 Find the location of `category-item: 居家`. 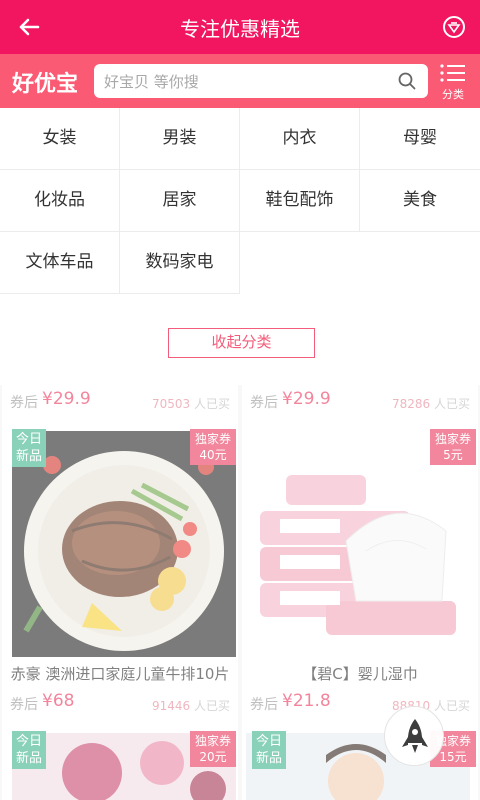

category-item: 居家 is located at coordinates (180, 201).